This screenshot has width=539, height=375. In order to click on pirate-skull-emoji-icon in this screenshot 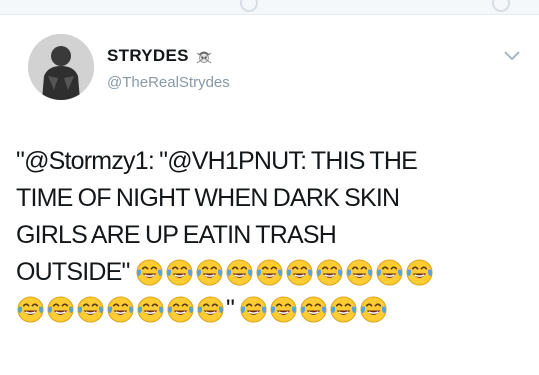, I will do `click(204, 57)`.